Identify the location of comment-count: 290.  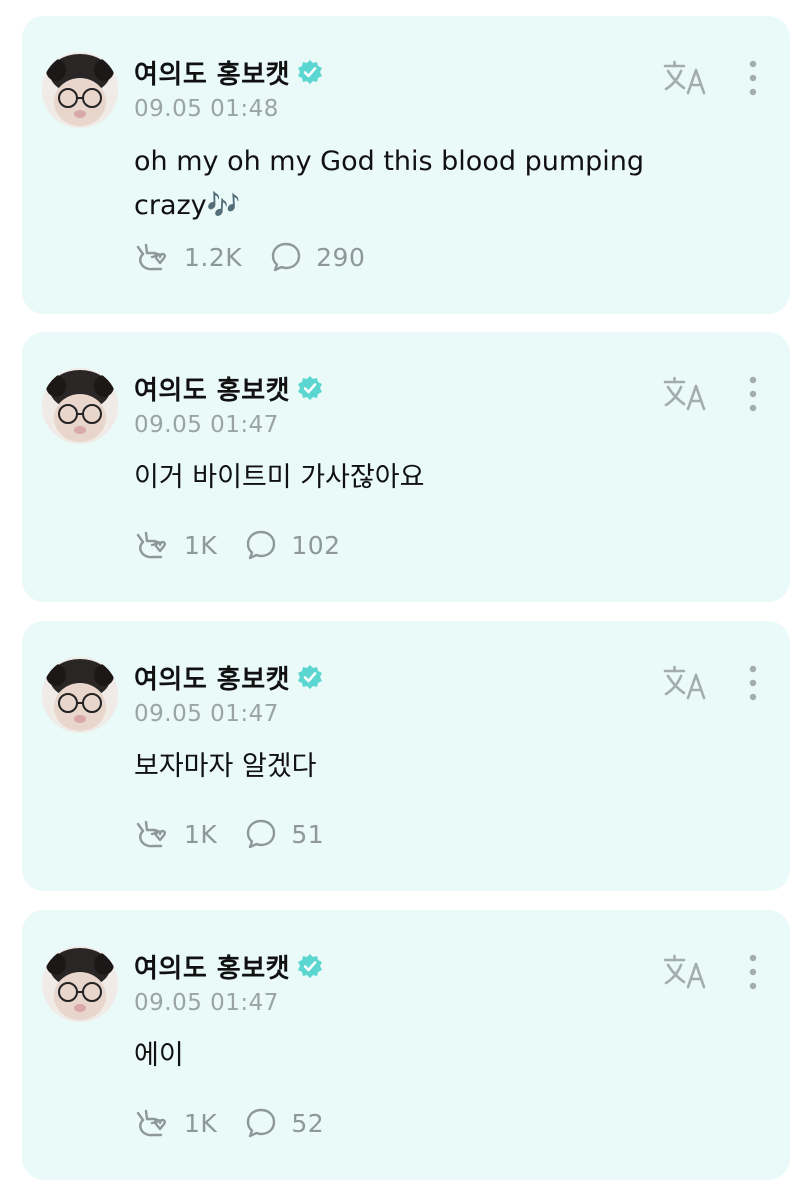
(341, 257).